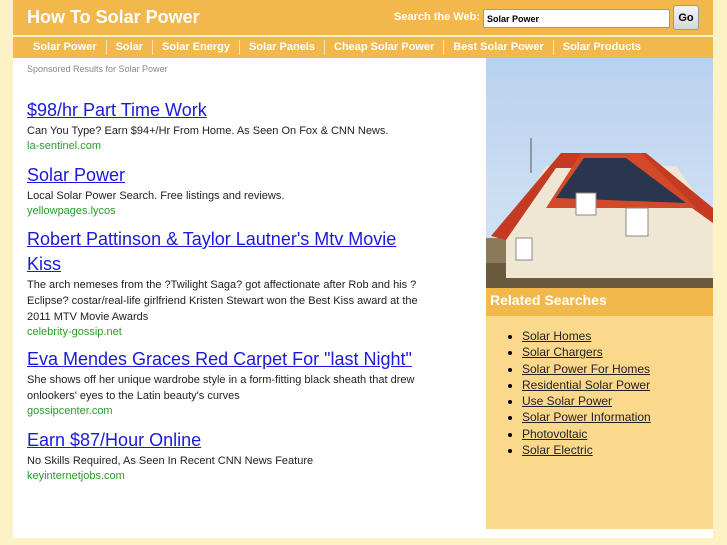 The image size is (727, 545). What do you see at coordinates (227, 146) in the screenshot?
I see `ad-url: la-sentinel.com` at bounding box center [227, 146].